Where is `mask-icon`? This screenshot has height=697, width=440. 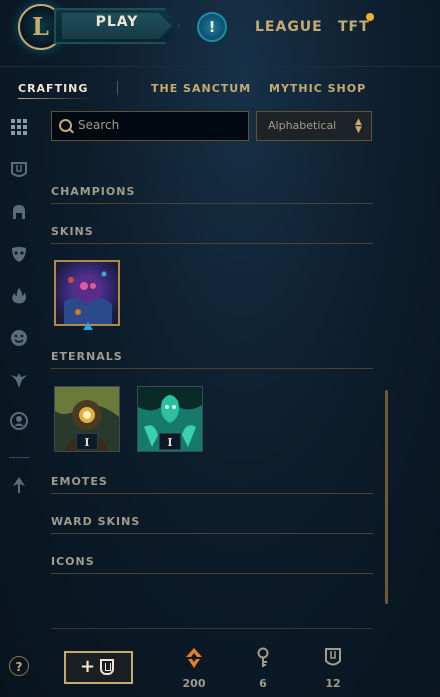 mask-icon is located at coordinates (19, 254).